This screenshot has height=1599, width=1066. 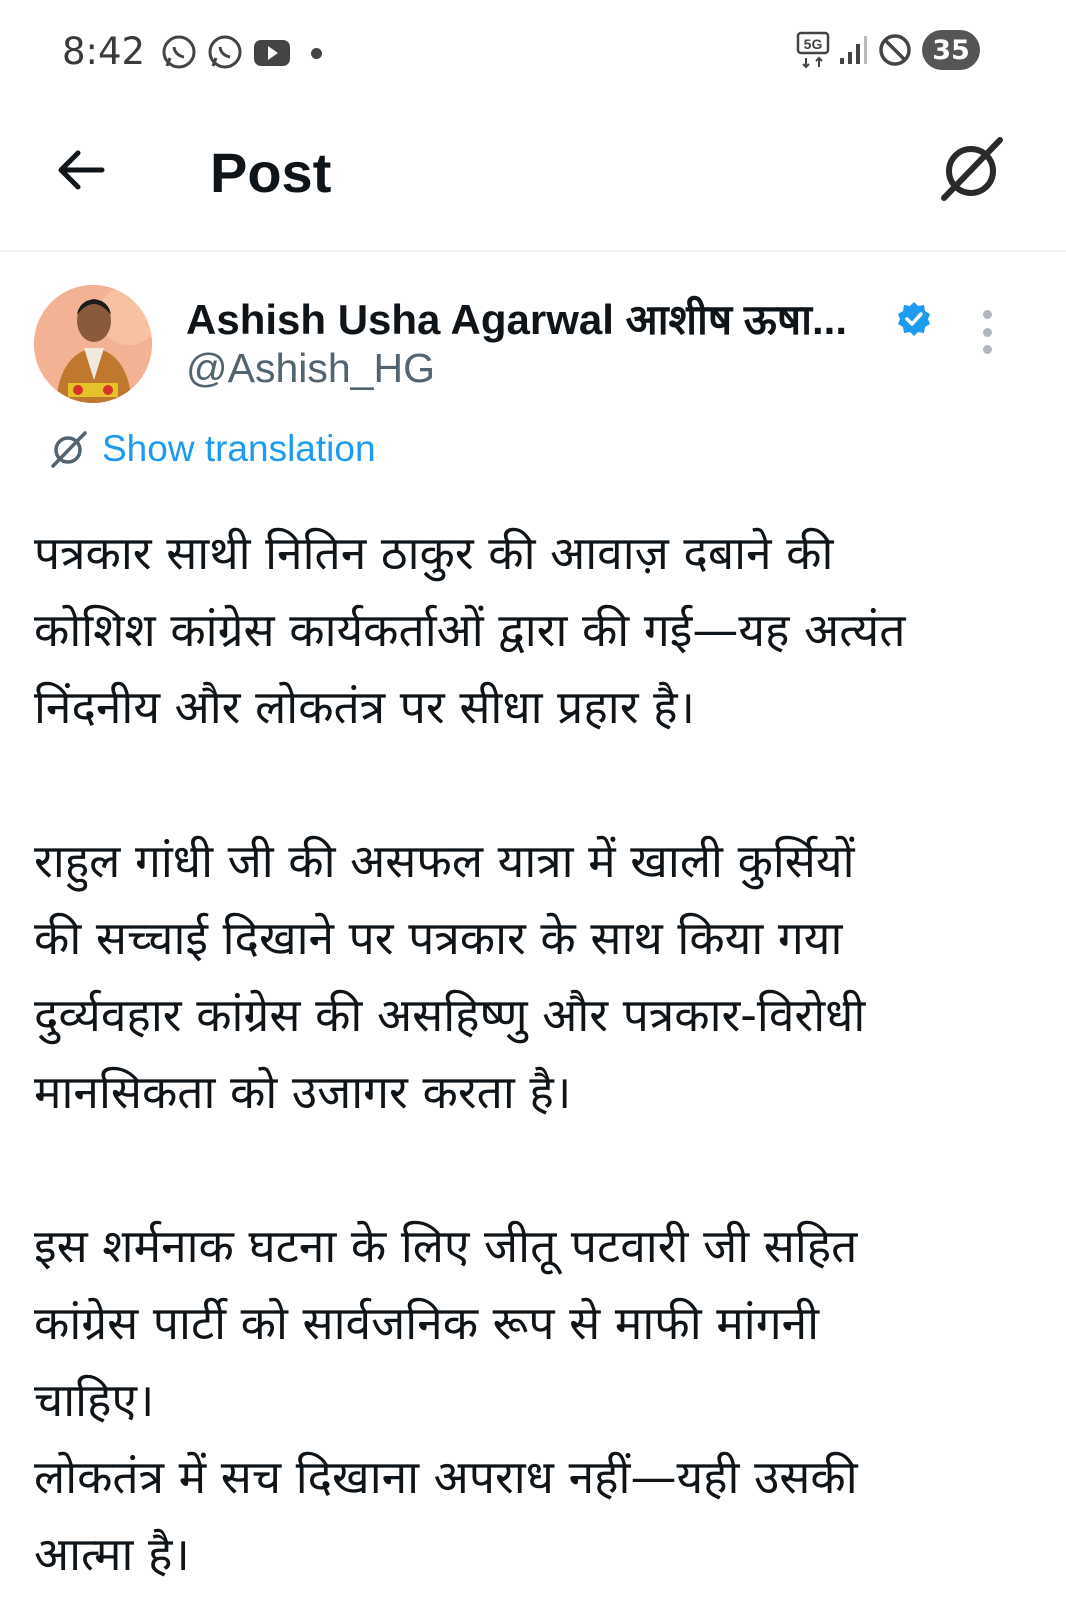 I want to click on avatar, so click(x=93, y=344).